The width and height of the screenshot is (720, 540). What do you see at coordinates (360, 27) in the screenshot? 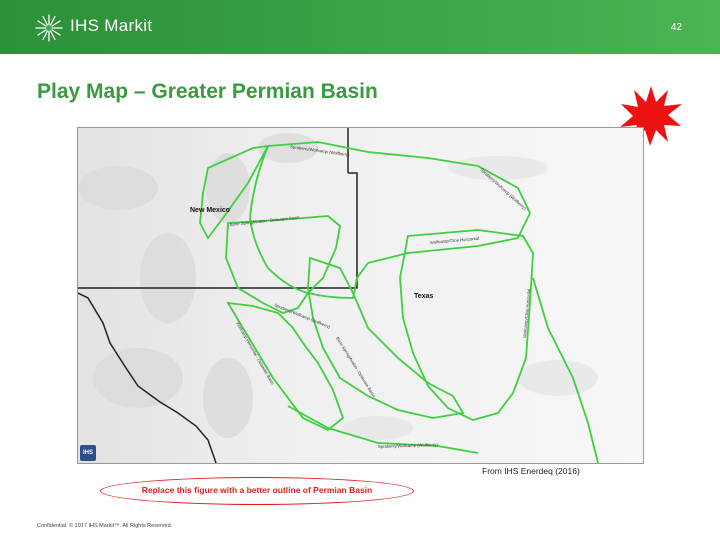
I see `header-bar: IHS Markit 42` at bounding box center [360, 27].